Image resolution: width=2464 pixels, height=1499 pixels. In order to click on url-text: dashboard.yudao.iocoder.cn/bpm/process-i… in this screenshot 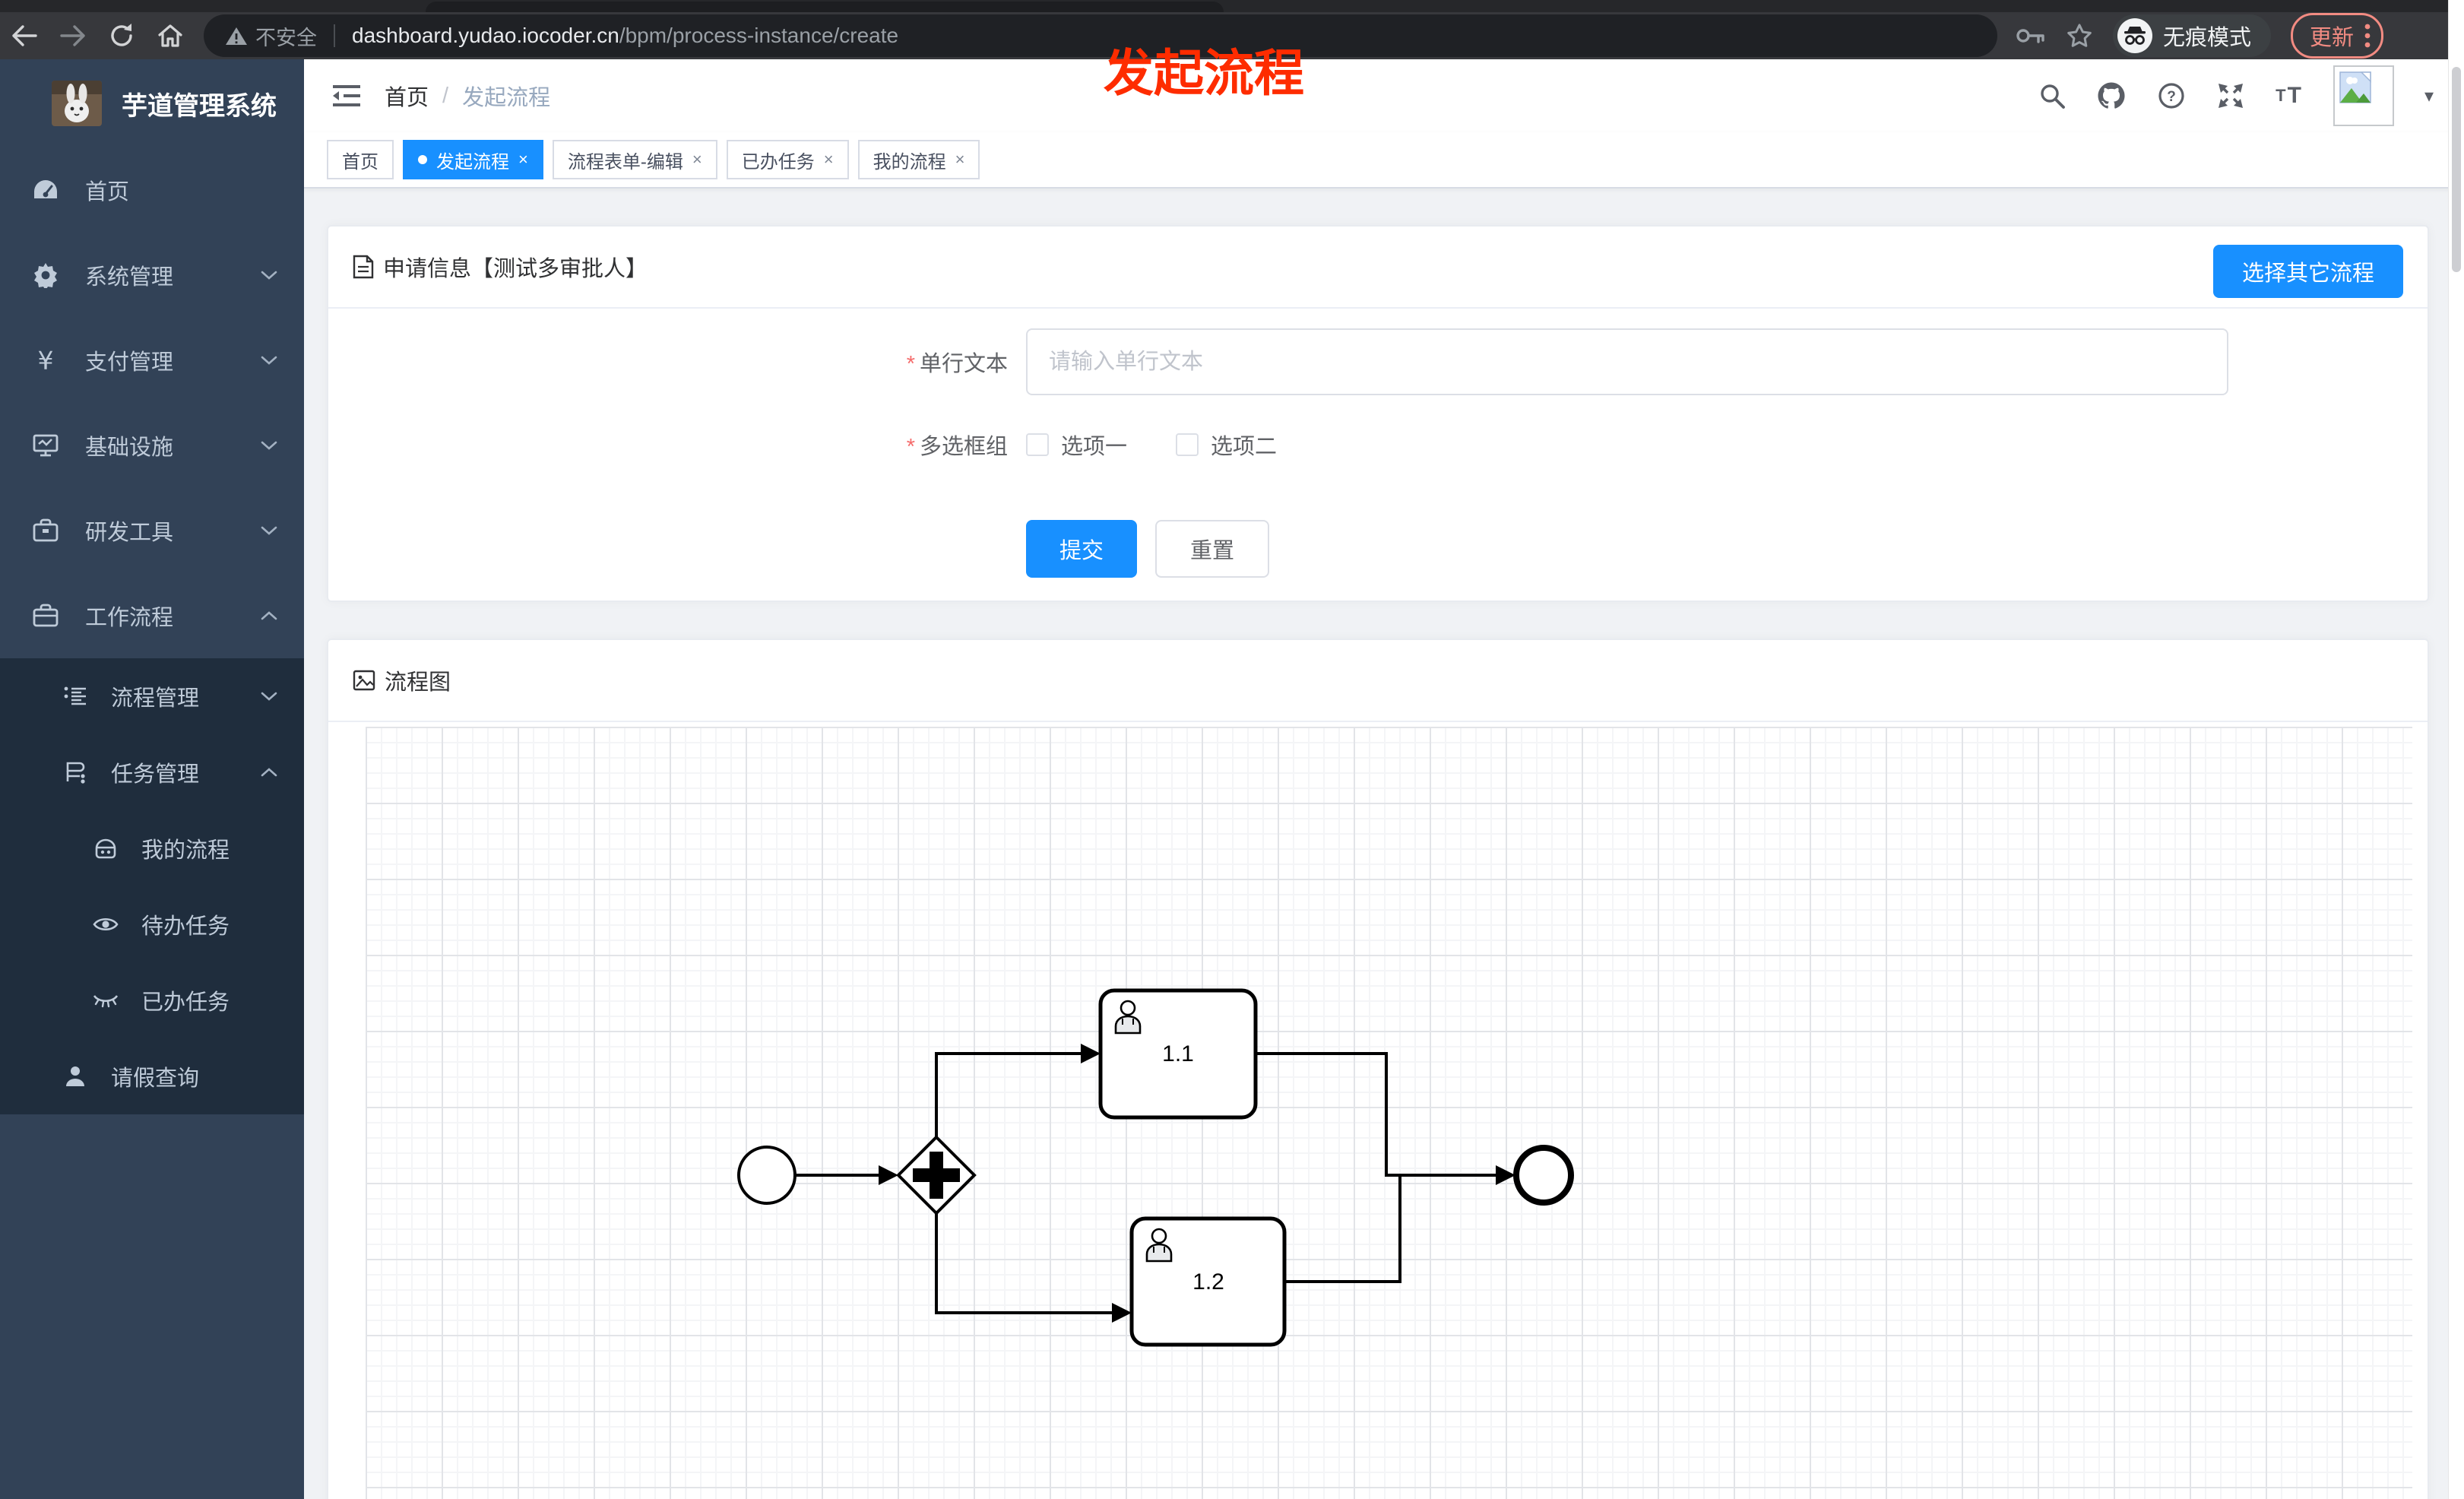, I will do `click(625, 36)`.